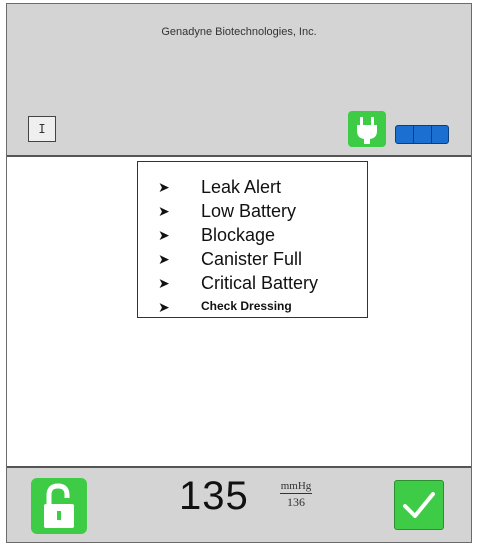 The height and width of the screenshot is (546, 478). I want to click on alert-item-blockage: ➤ Blockage, so click(252, 235).